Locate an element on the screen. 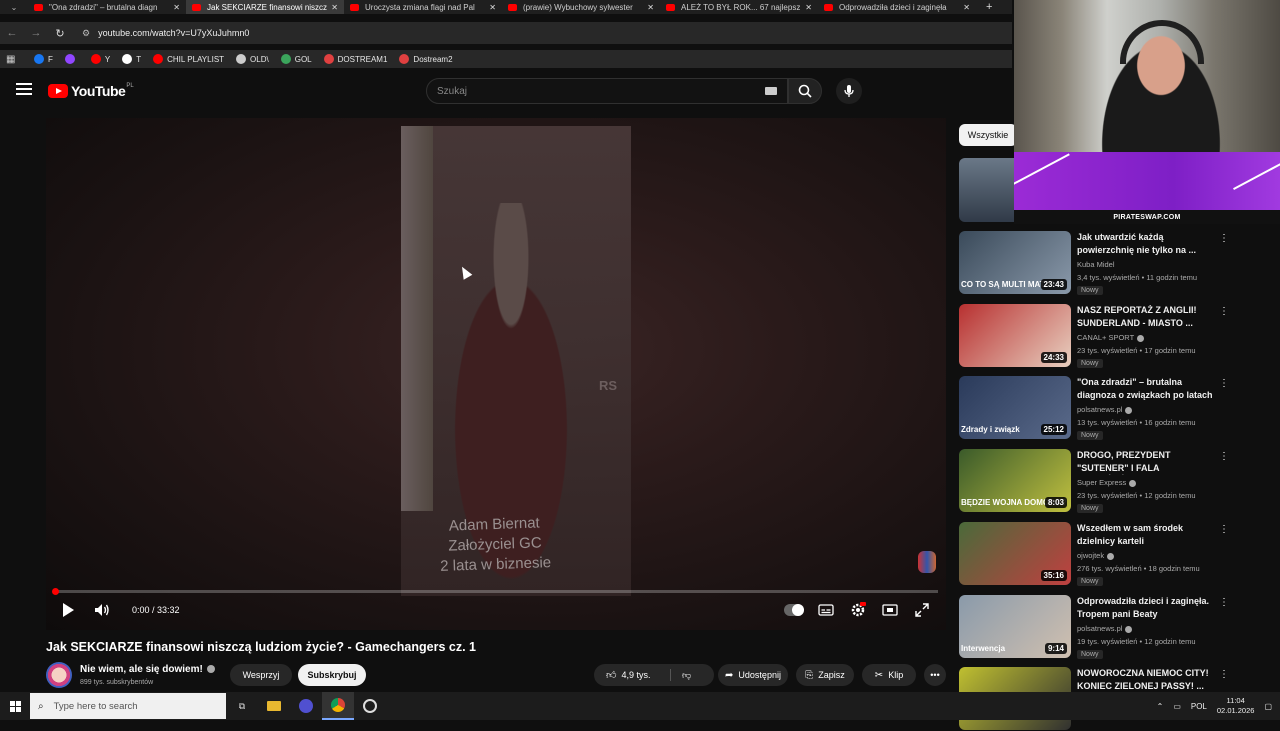  settings-button is located at coordinates (858, 610).